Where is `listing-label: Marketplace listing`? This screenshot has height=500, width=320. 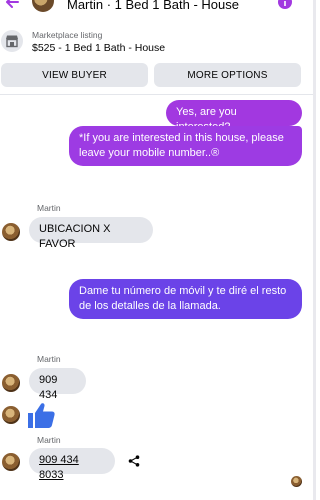 listing-label: Marketplace listing is located at coordinates (67, 35).